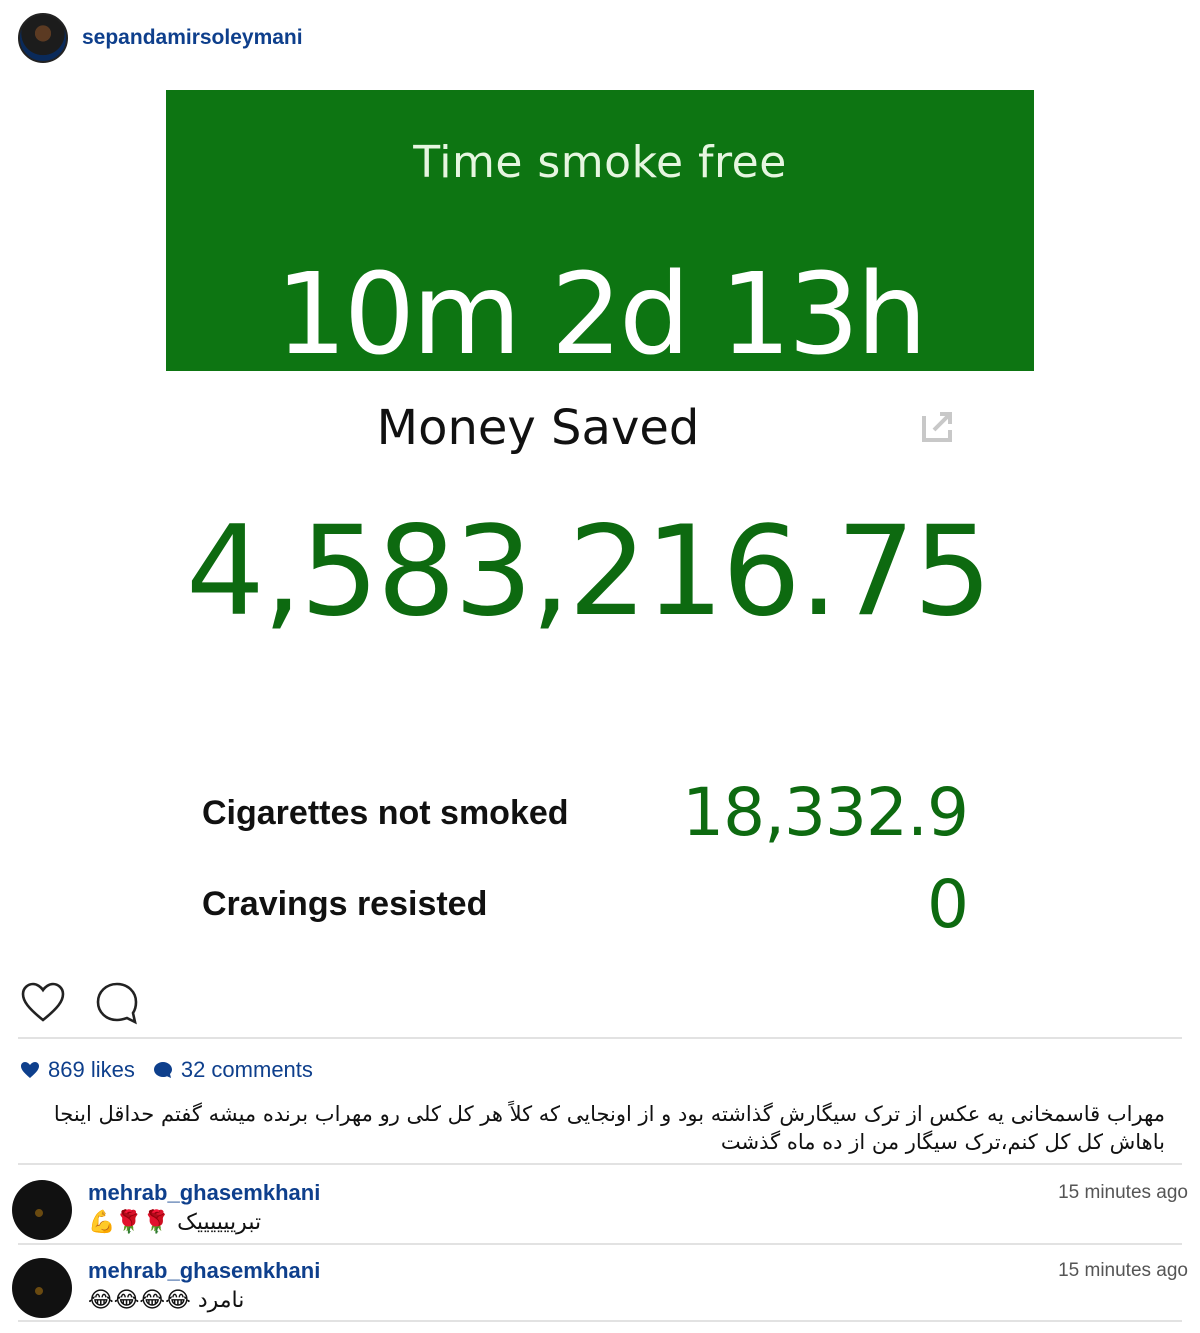 The width and height of the screenshot is (1200, 1333). What do you see at coordinates (246, 1069) in the screenshot?
I see `comments-label: 32 comments` at bounding box center [246, 1069].